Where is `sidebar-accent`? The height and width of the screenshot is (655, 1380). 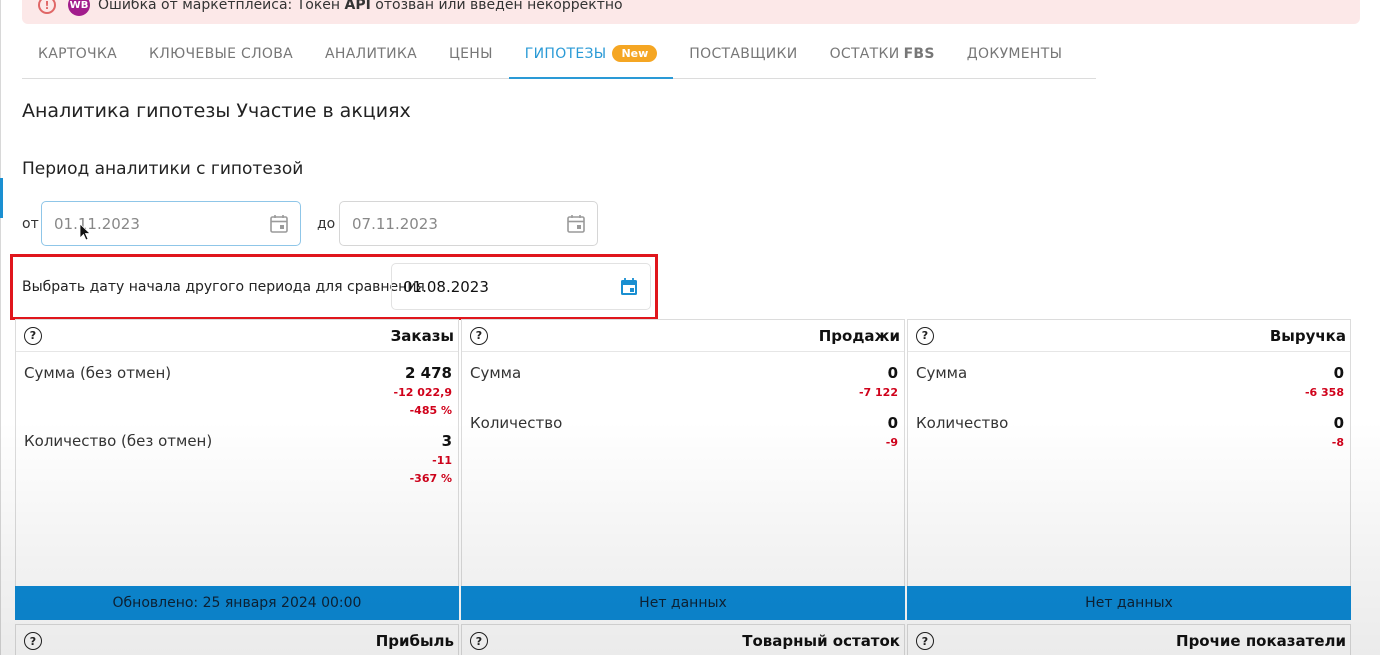 sidebar-accent is located at coordinates (1, 198).